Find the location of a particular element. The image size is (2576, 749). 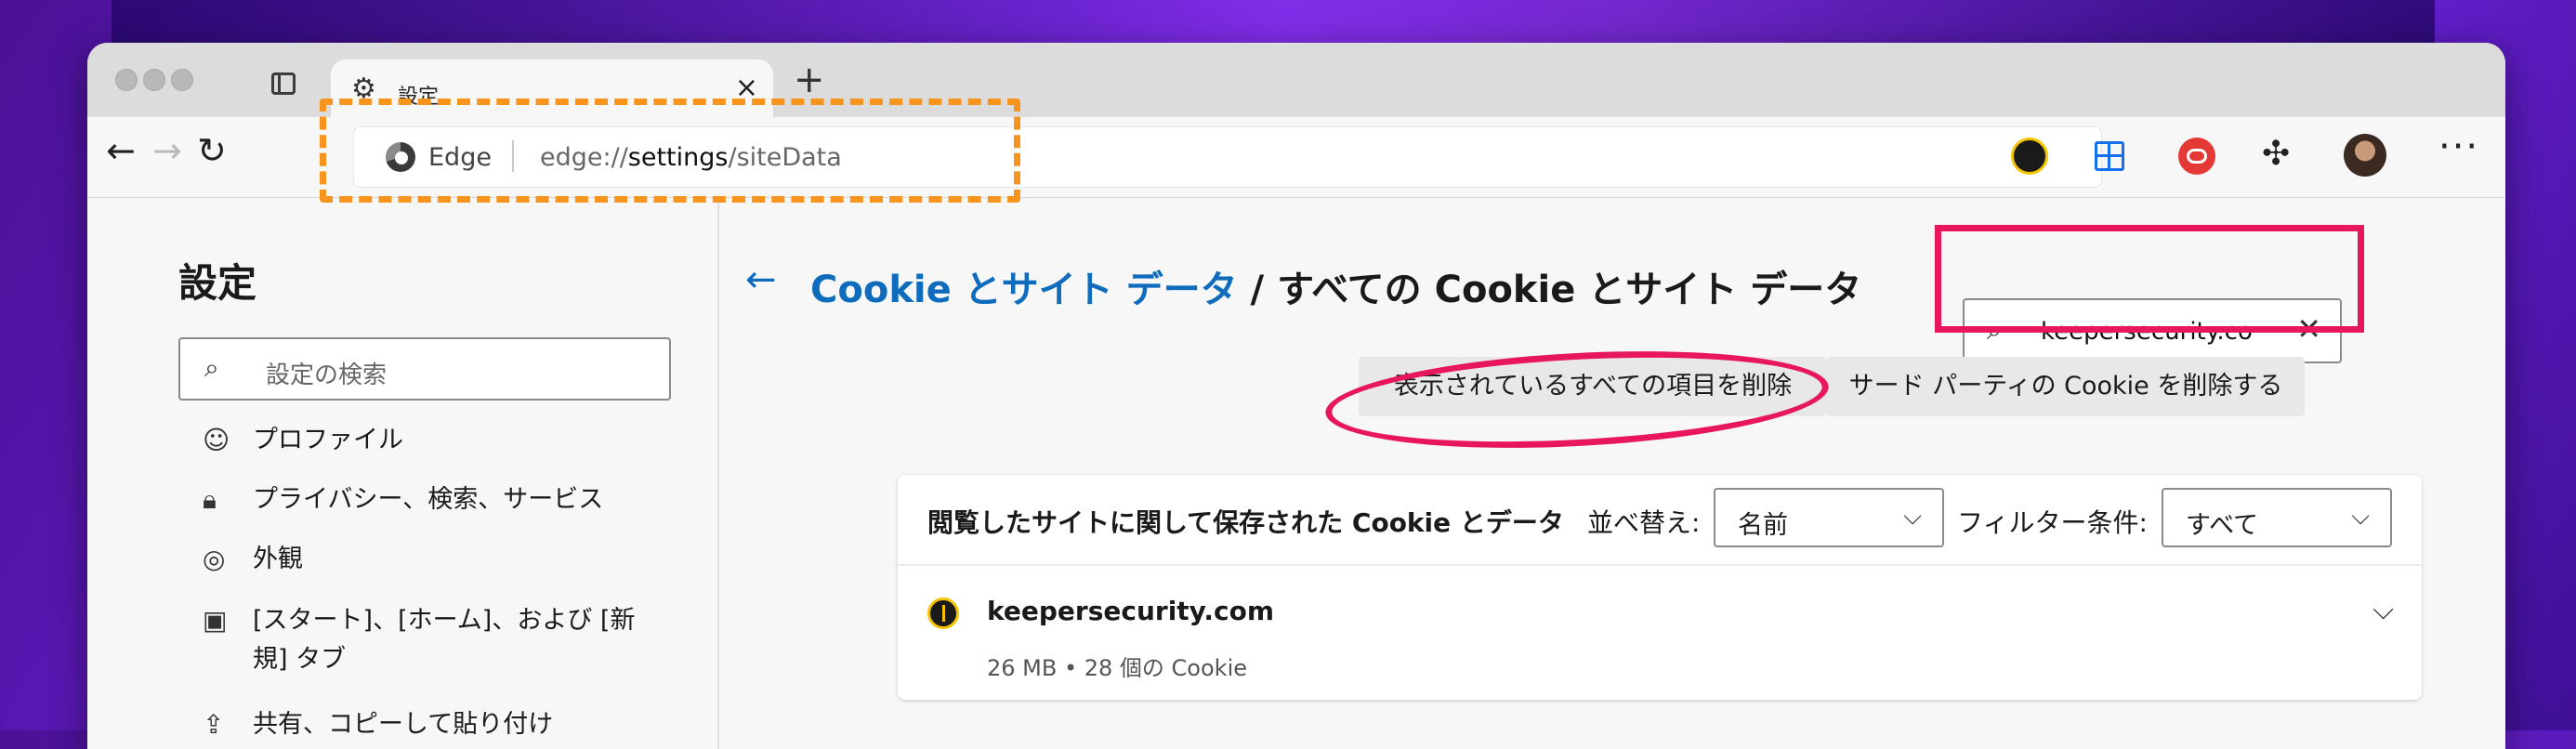

card-title: 閲覧したサイトに関して保存された Cookie とデータ is located at coordinates (1245, 522).